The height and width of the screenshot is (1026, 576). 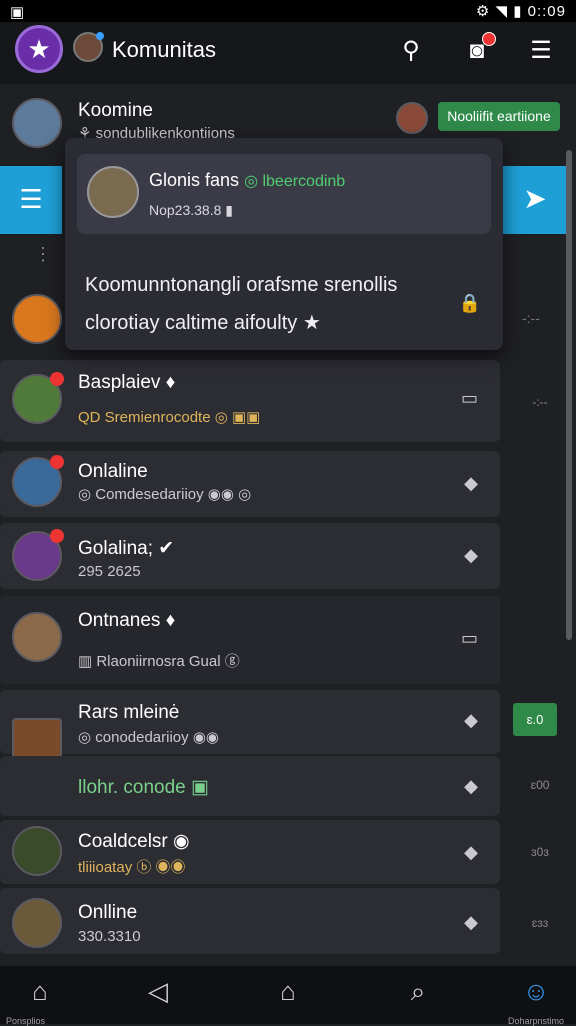 What do you see at coordinates (250, 729) in the screenshot?
I see `list-item: Rars mleinė ◎ conodedariioy ◉◉ ◆` at bounding box center [250, 729].